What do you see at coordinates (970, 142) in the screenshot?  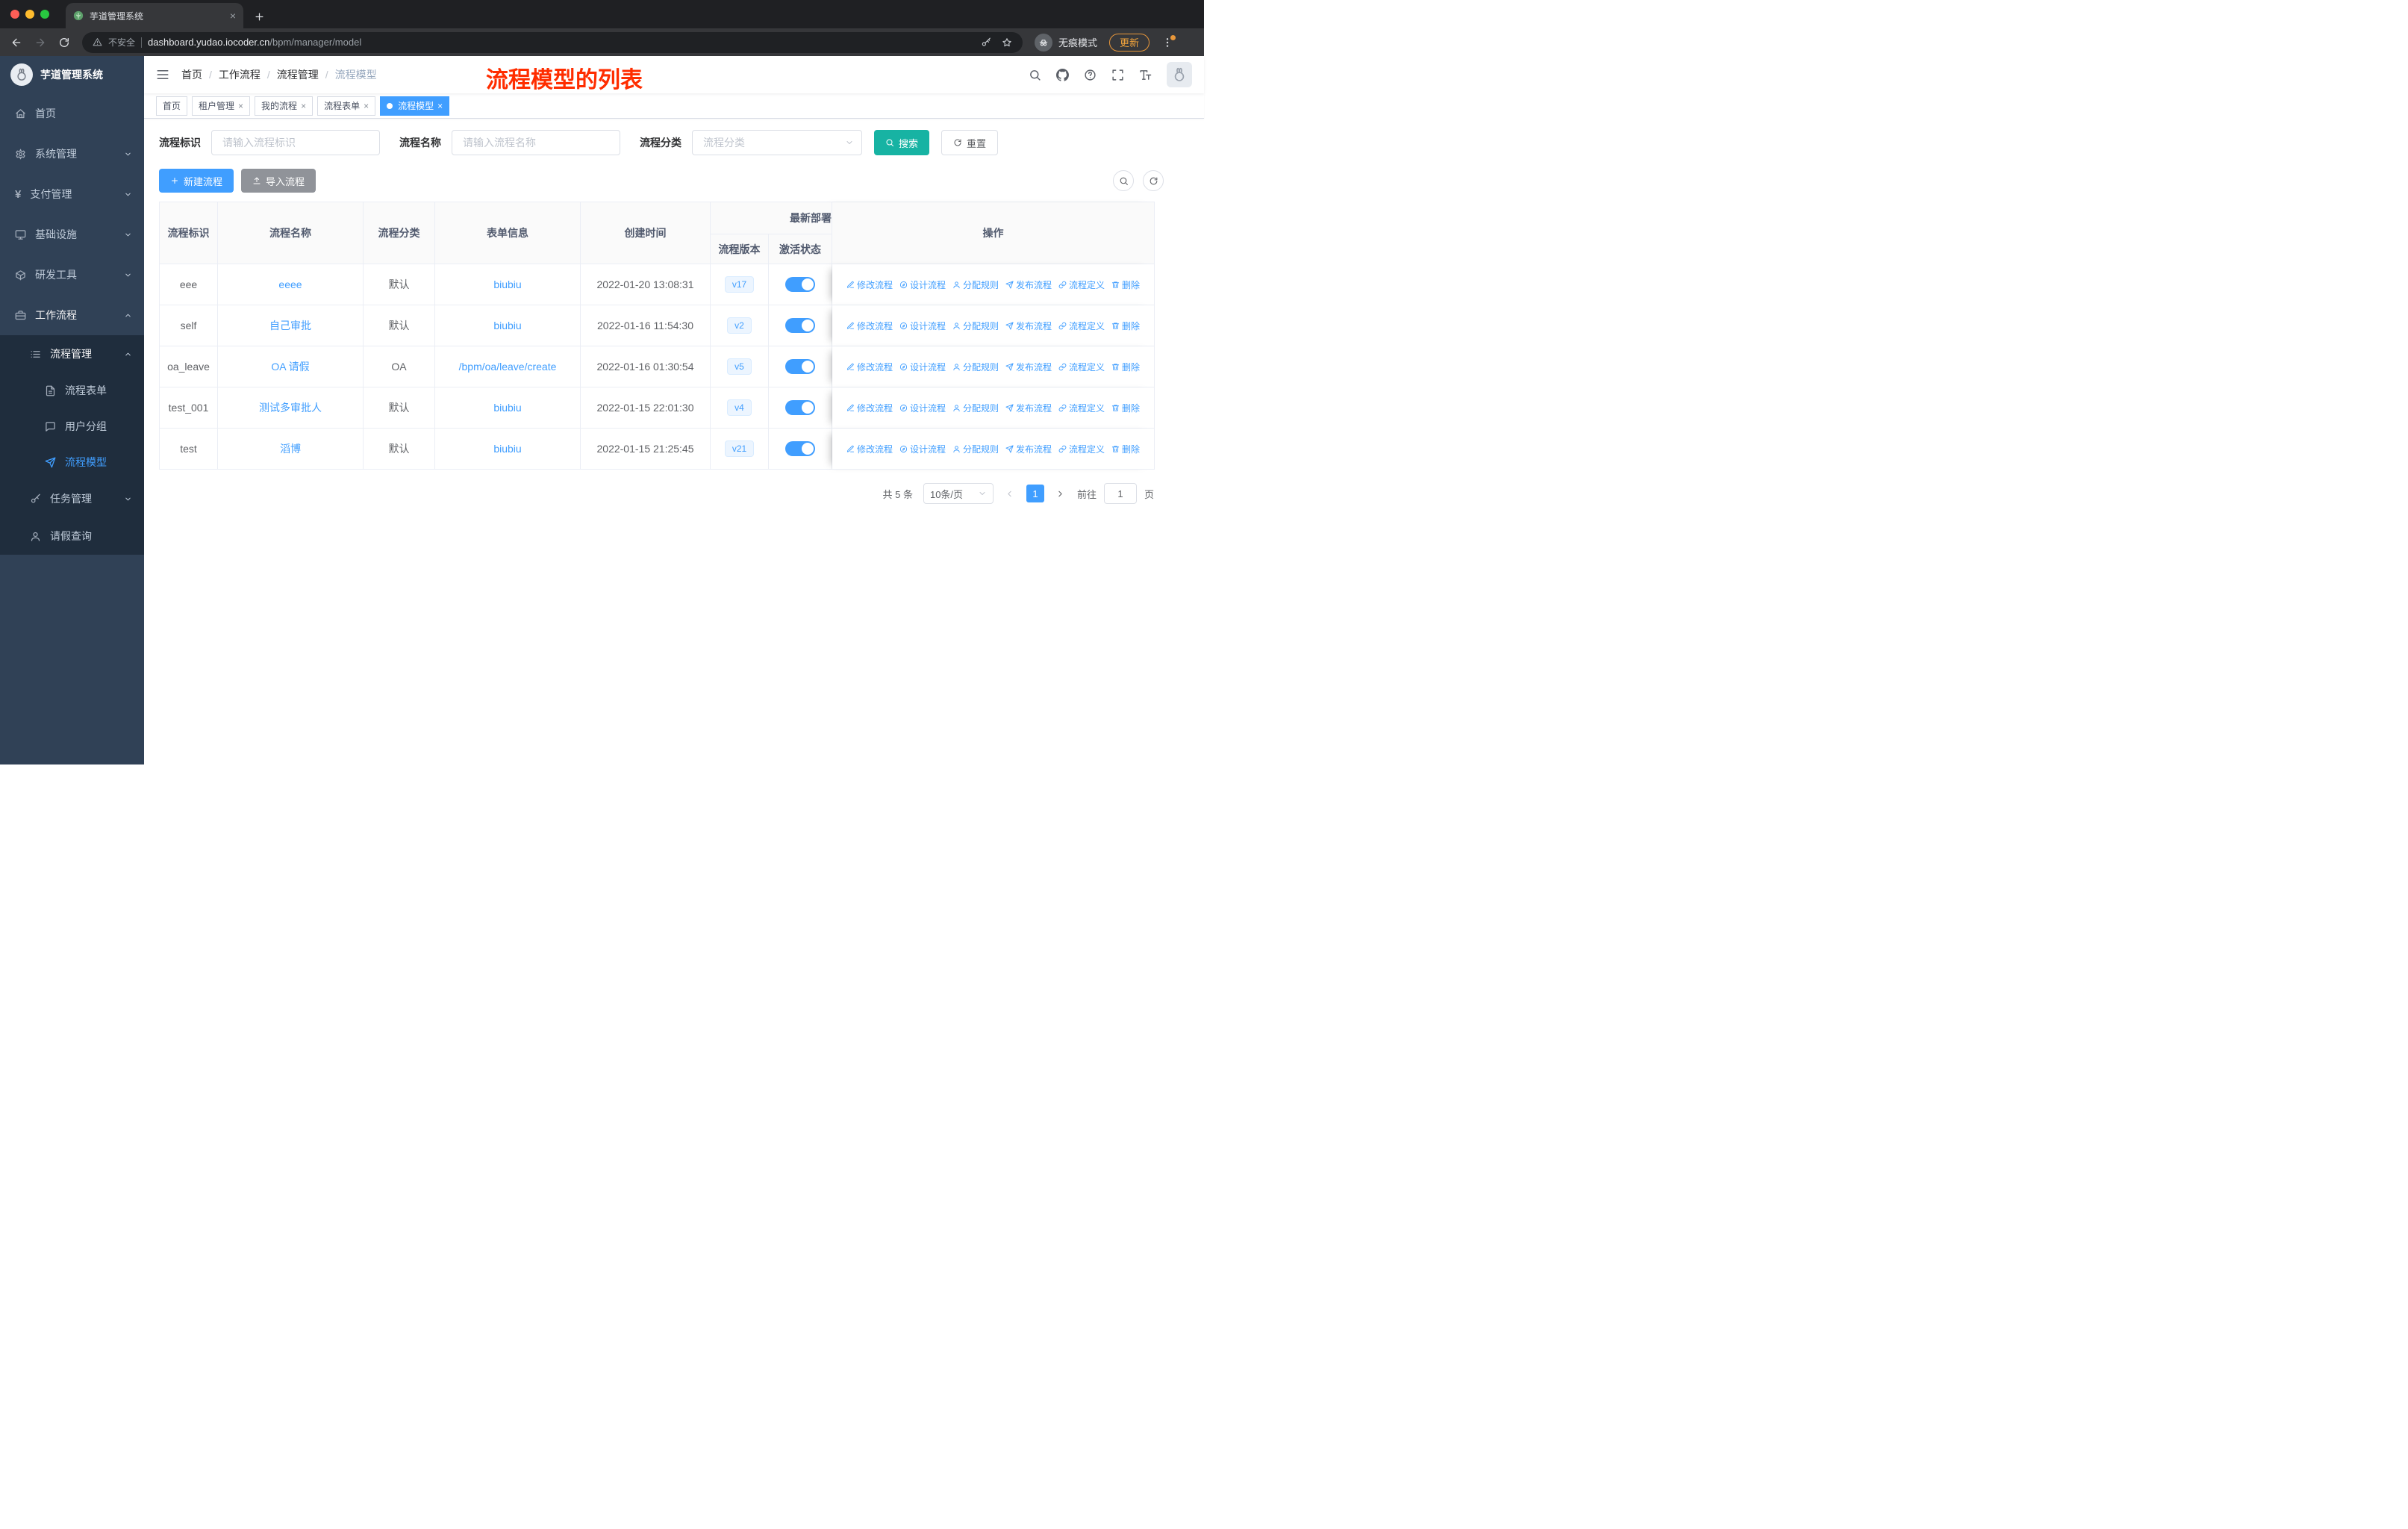 I see `reset-button: 重置` at bounding box center [970, 142].